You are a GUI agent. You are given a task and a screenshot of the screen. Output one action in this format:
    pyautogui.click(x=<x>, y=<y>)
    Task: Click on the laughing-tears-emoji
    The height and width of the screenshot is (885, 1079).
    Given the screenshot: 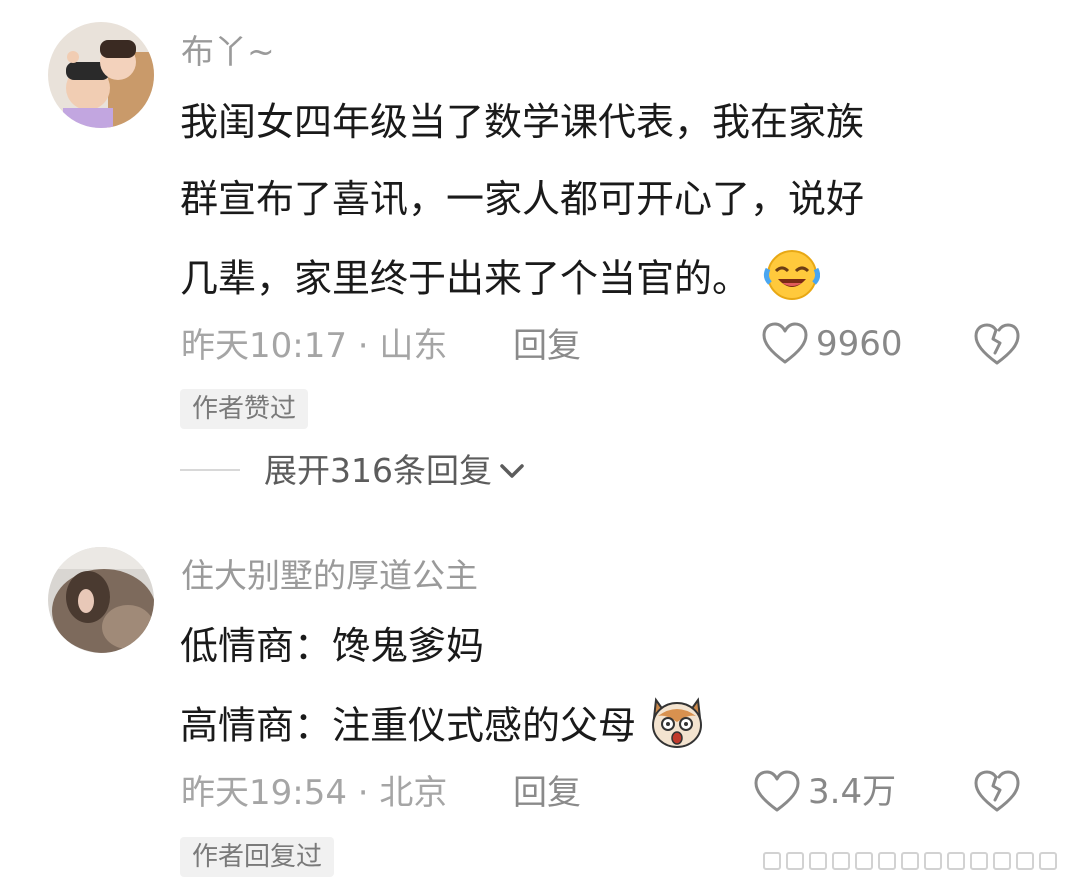 What is the action you would take?
    pyautogui.click(x=791, y=281)
    